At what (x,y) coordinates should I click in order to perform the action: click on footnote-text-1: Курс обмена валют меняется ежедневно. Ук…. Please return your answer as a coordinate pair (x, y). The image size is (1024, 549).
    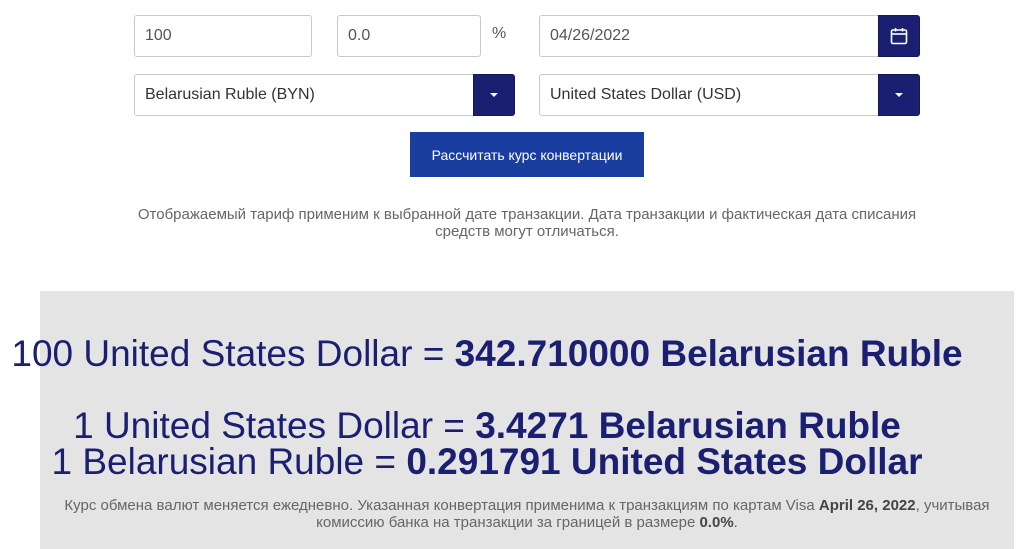
    Looking at the image, I should click on (441, 505).